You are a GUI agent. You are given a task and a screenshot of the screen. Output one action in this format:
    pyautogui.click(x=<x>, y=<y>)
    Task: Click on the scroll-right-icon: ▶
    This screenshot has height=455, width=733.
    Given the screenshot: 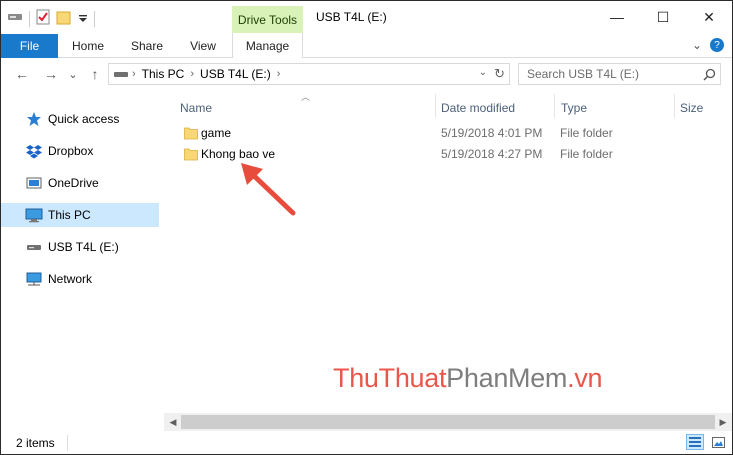 What is the action you would take?
    pyautogui.click(x=723, y=422)
    